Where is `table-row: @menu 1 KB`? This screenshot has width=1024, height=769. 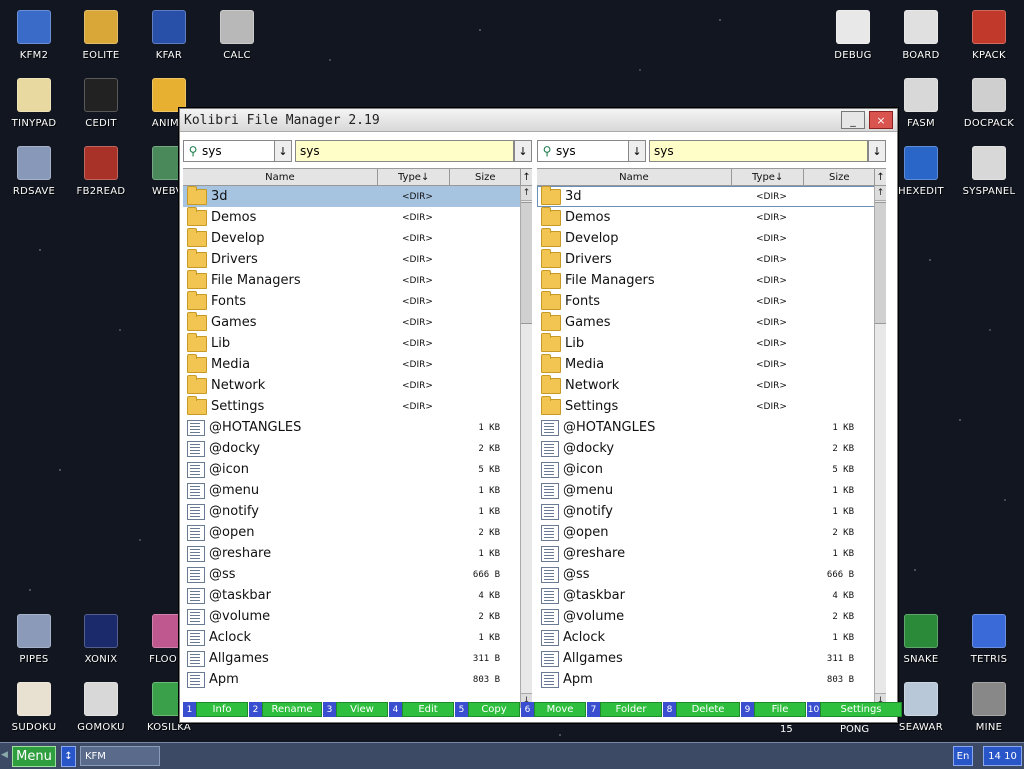 table-row: @menu 1 KB is located at coordinates (706, 490).